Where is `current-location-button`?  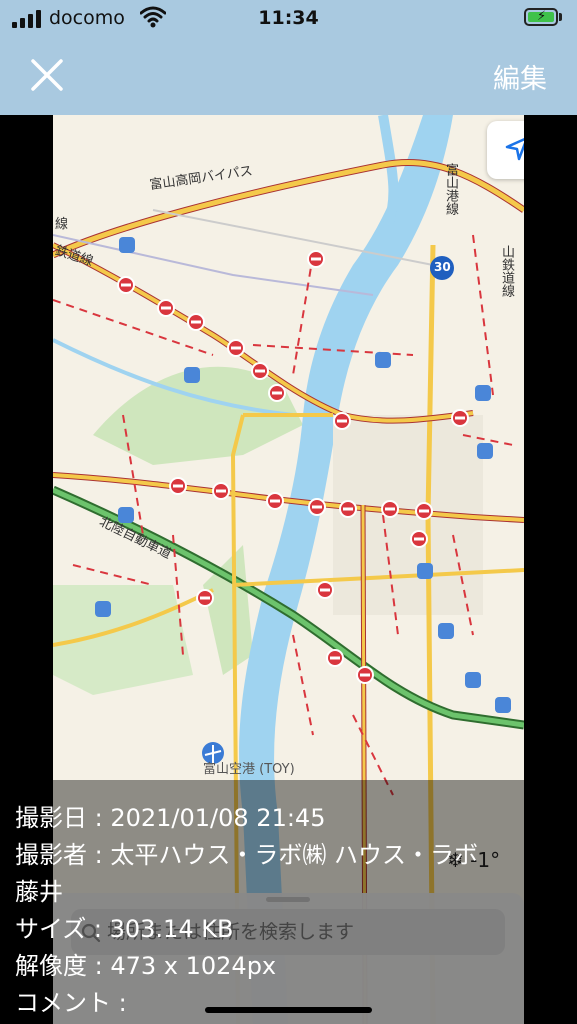
current-location-button is located at coordinates (505, 150).